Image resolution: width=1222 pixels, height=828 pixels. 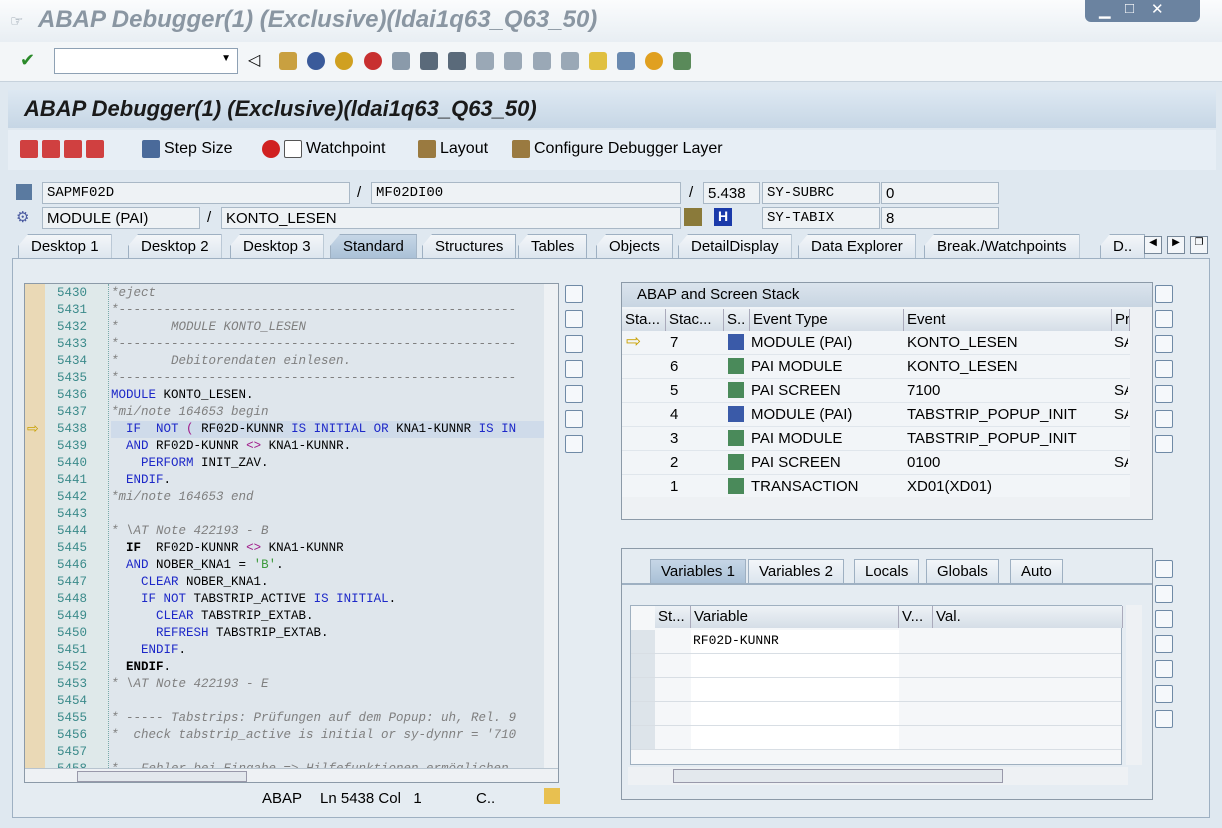 What do you see at coordinates (827, 320) in the screenshot?
I see `column-header: Event Type` at bounding box center [827, 320].